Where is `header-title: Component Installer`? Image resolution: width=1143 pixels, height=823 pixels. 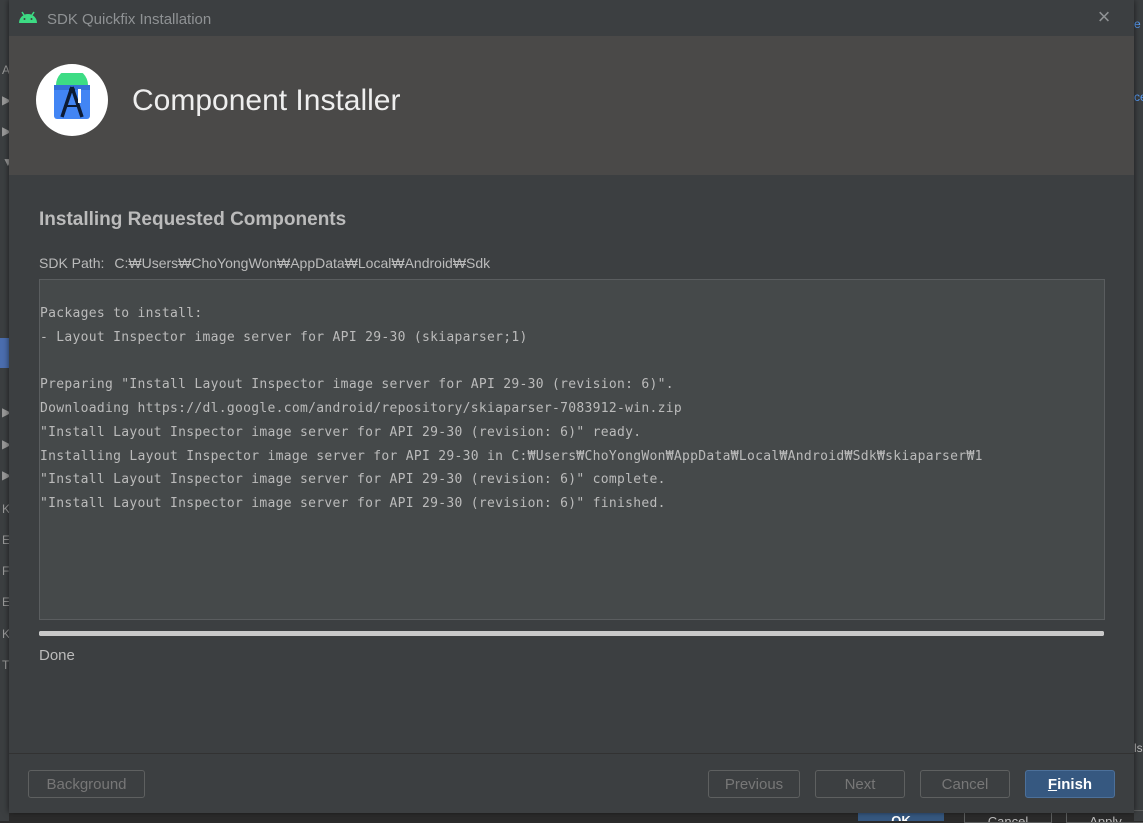 header-title: Component Installer is located at coordinates (266, 100).